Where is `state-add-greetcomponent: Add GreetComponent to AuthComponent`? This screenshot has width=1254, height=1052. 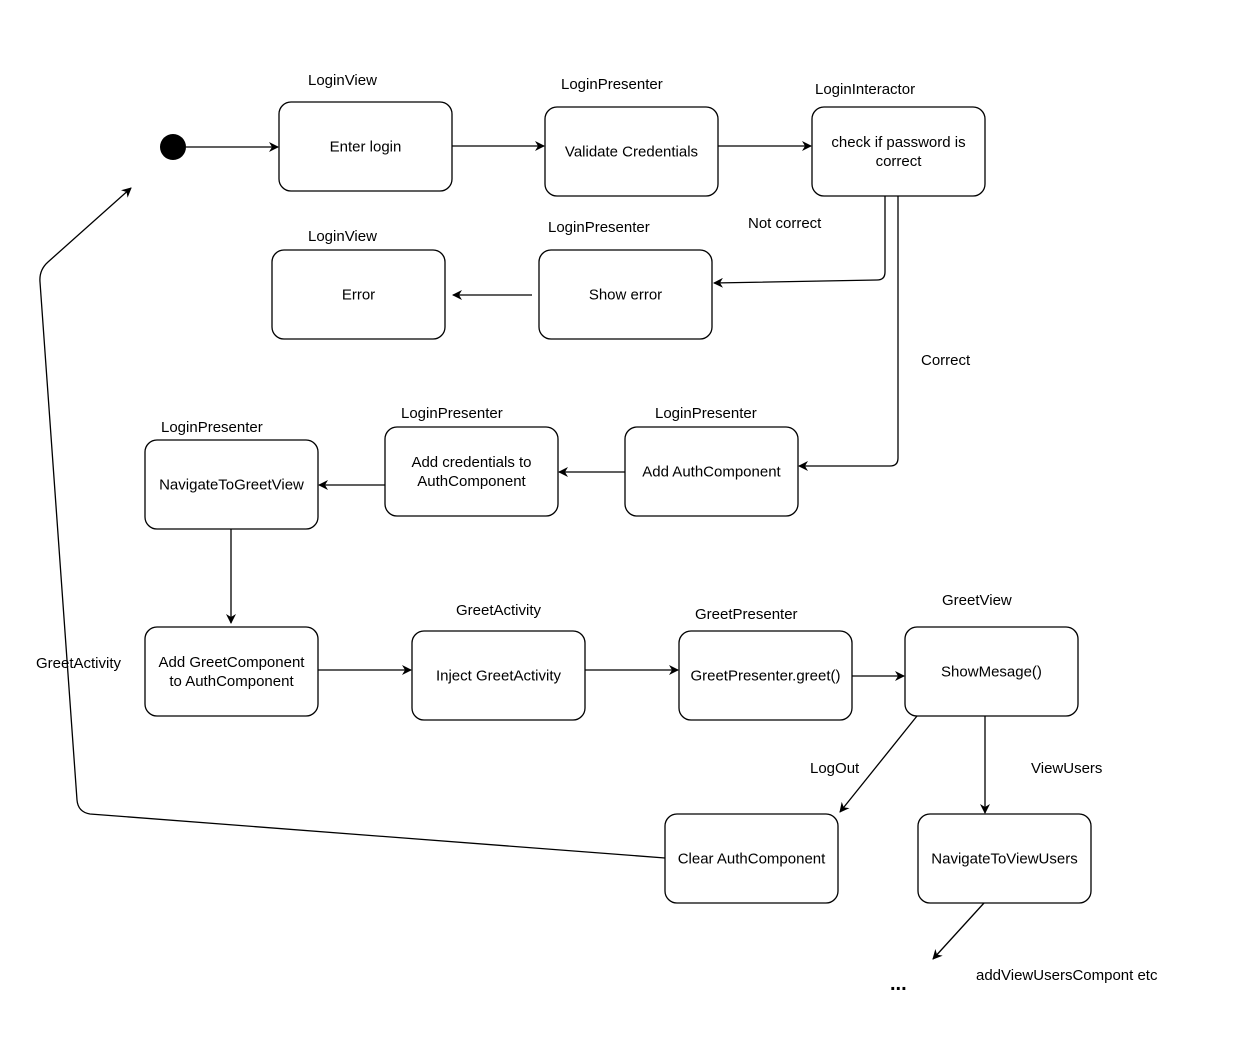
state-add-greetcomponent: Add GreetComponent to AuthComponent is located at coordinates (231, 671).